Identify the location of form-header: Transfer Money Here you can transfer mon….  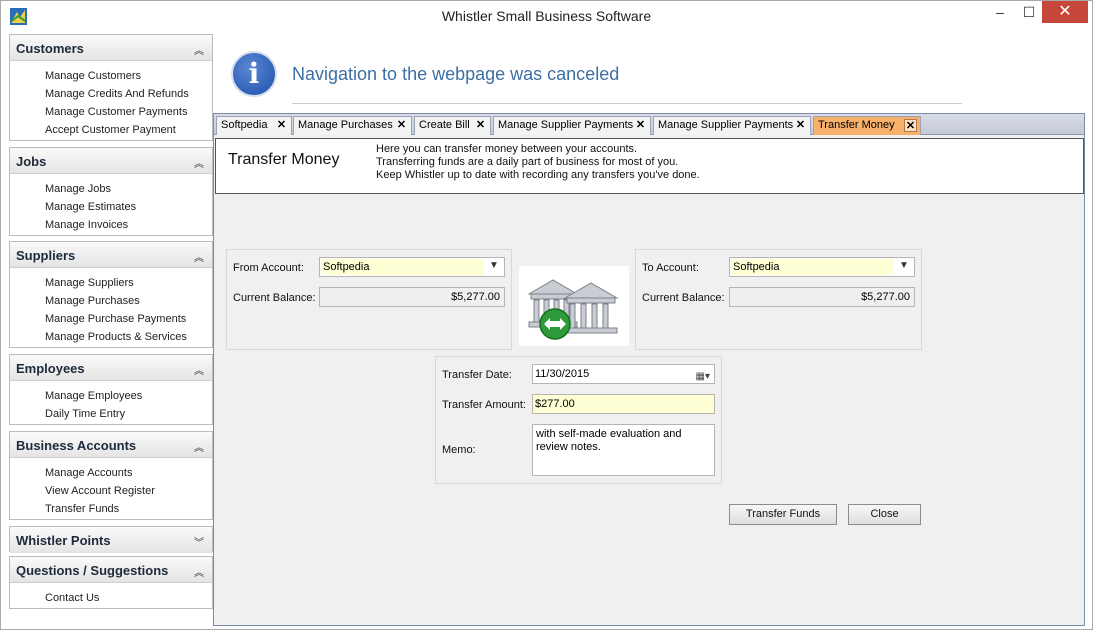
(649, 166).